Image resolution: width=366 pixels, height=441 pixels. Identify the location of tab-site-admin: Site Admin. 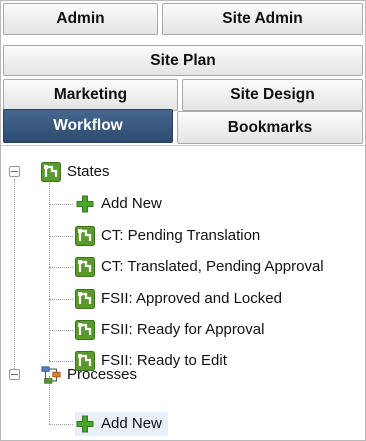
(262, 19).